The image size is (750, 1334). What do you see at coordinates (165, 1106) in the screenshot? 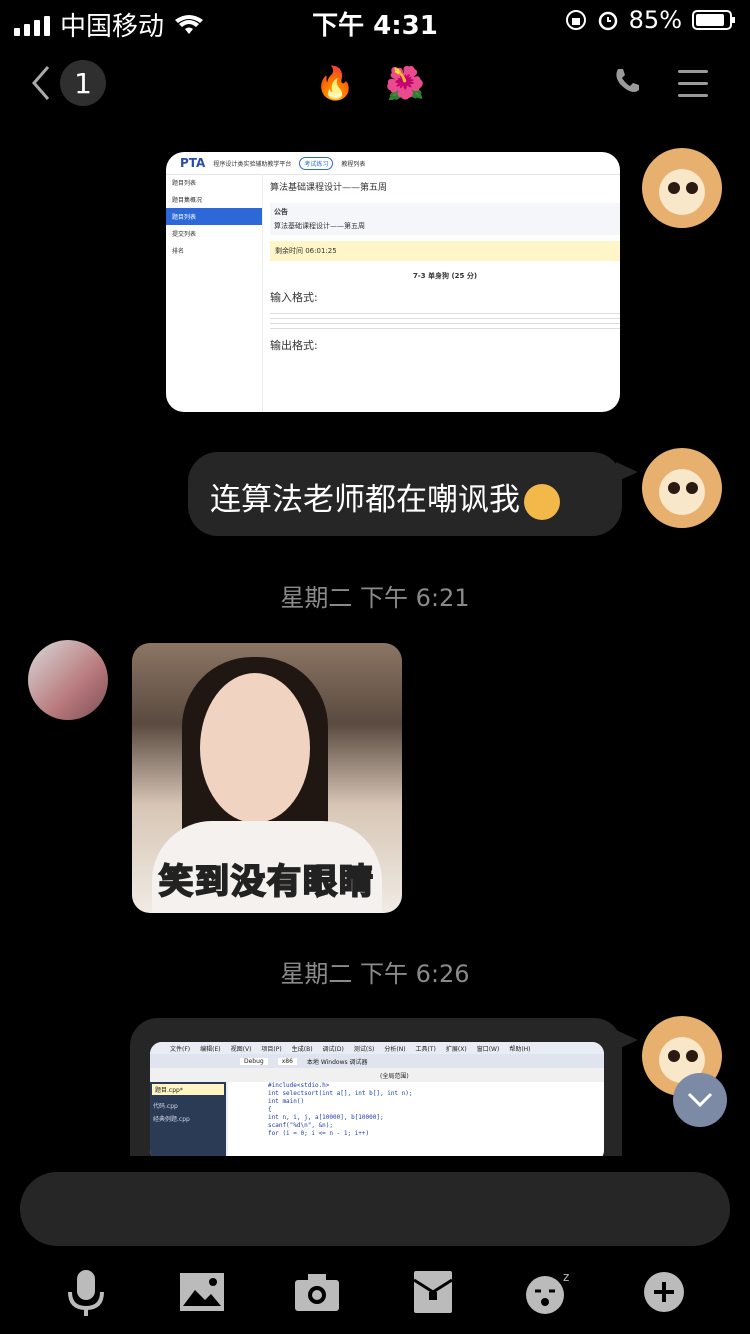
I see `vs-file: 代码.cpp` at bounding box center [165, 1106].